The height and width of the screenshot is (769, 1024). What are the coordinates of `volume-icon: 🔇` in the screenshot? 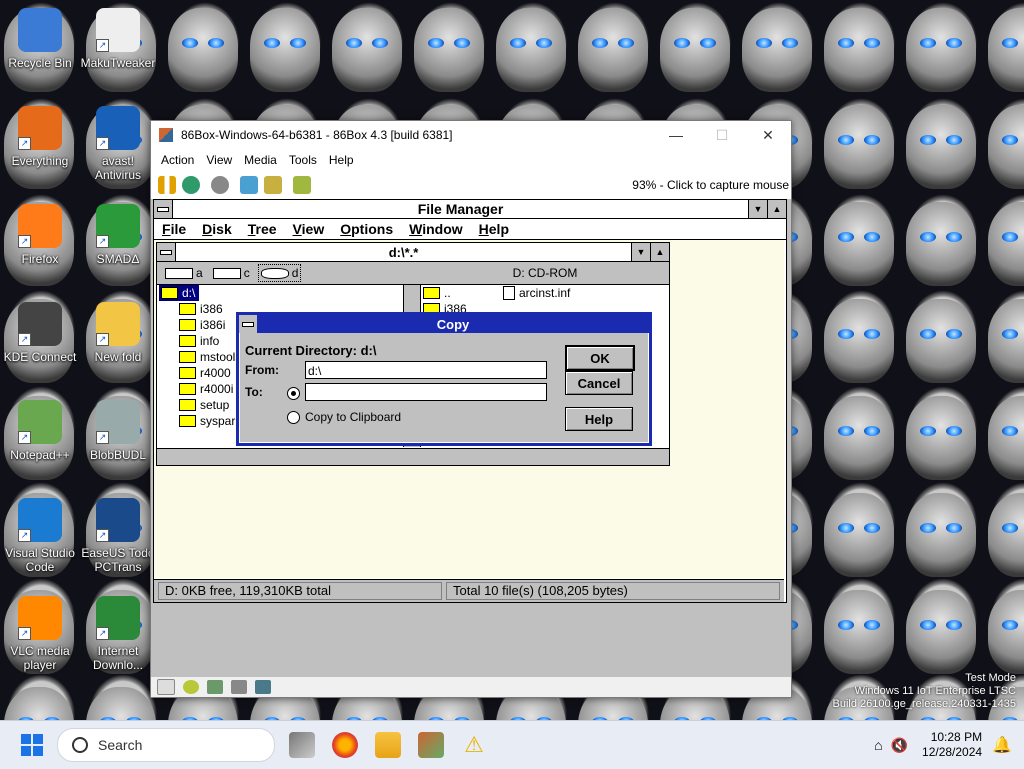 It's located at (899, 745).